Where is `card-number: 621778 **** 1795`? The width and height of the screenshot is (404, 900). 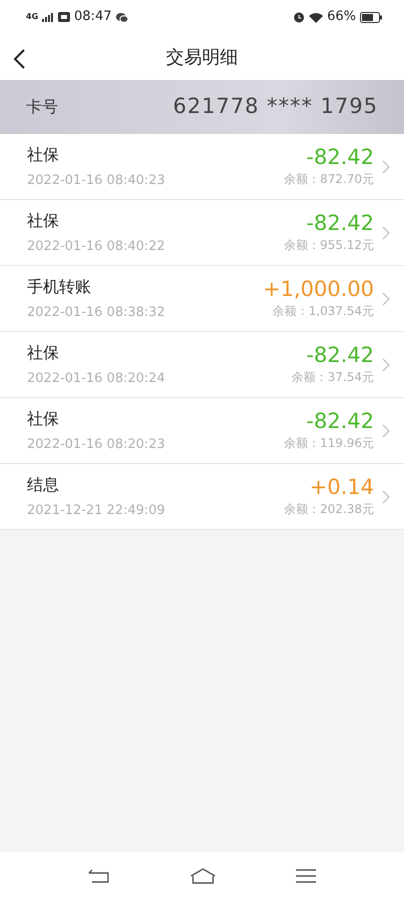 card-number: 621778 **** 1795 is located at coordinates (275, 106).